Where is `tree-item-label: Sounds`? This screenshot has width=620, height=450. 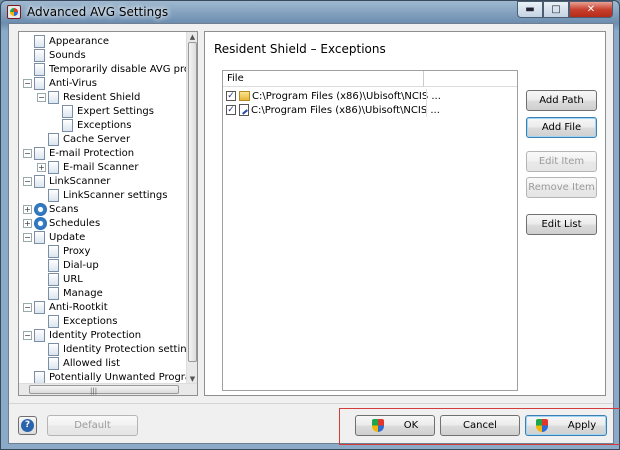
tree-item-label: Sounds is located at coordinates (67, 55).